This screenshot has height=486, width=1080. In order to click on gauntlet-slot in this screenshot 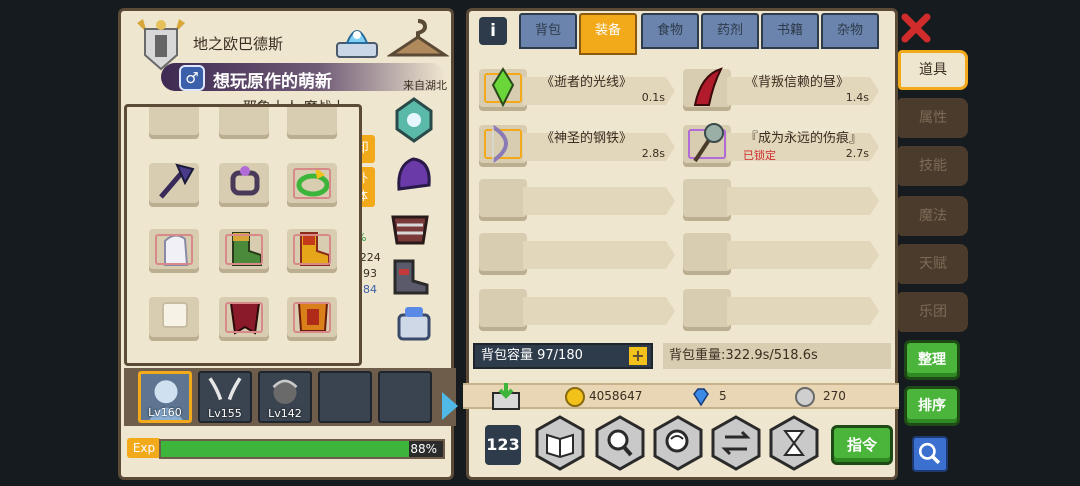, I will do `click(414, 173)`.